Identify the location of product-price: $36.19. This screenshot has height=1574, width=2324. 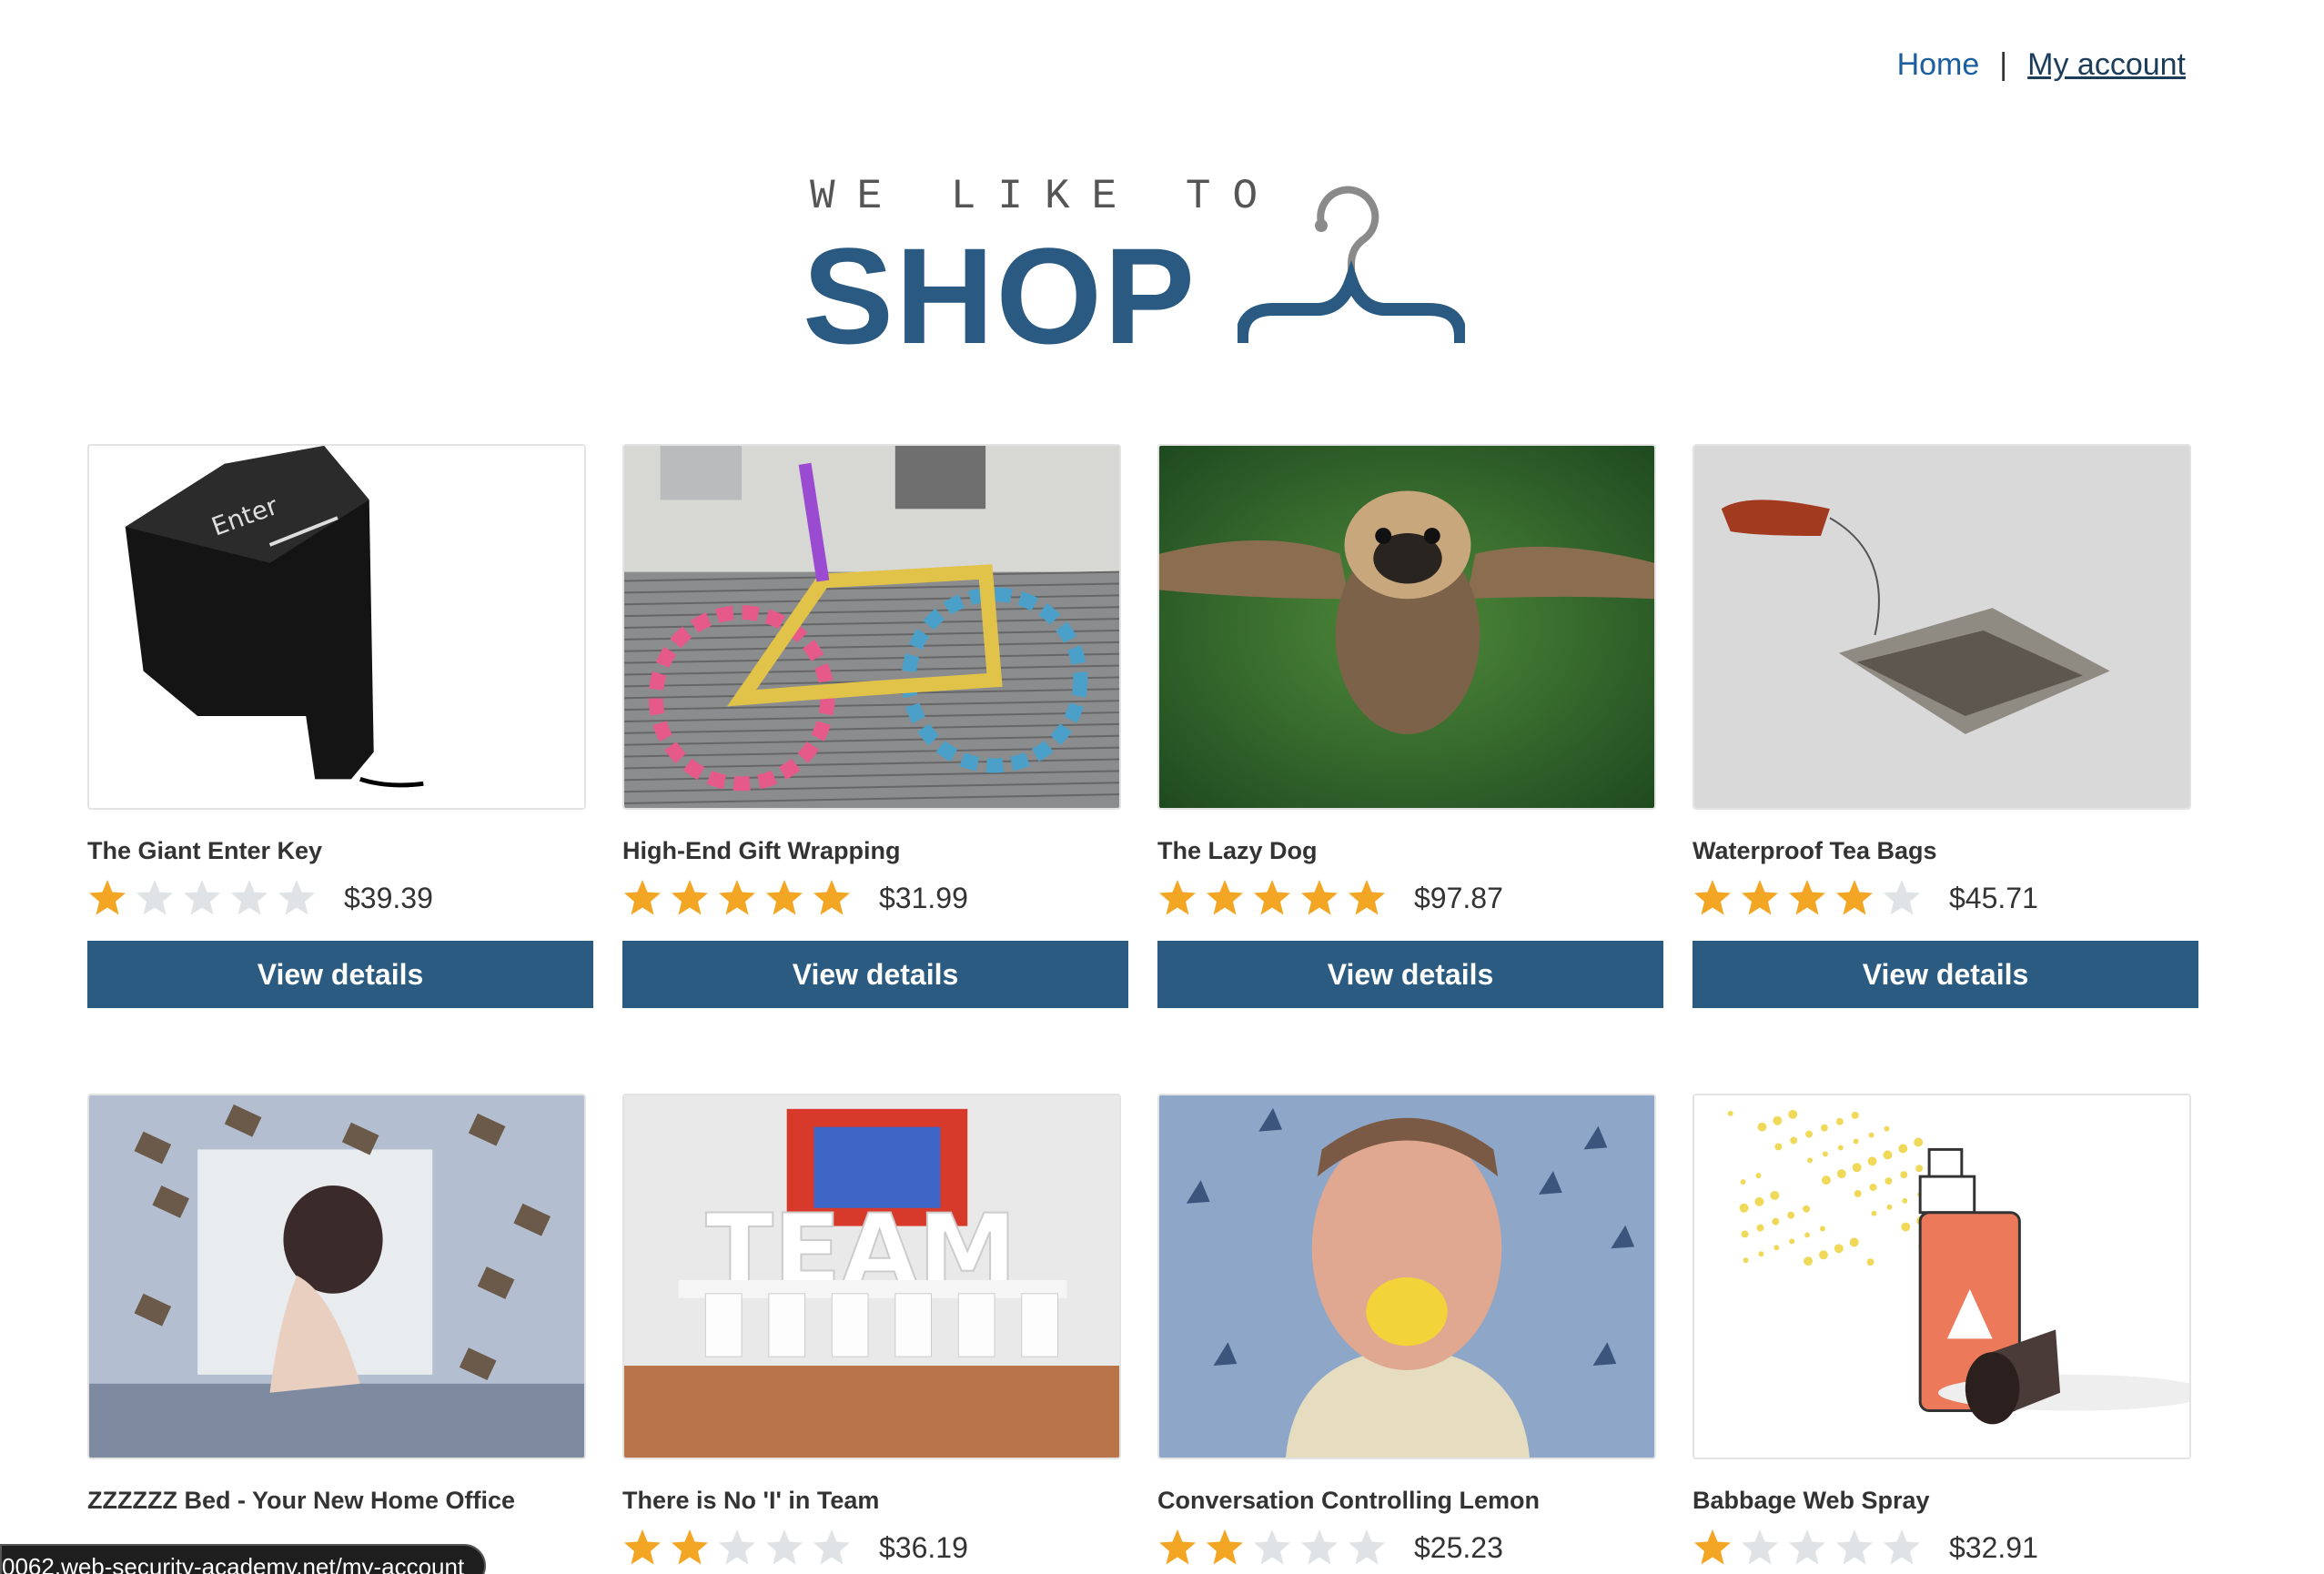
(924, 1547).